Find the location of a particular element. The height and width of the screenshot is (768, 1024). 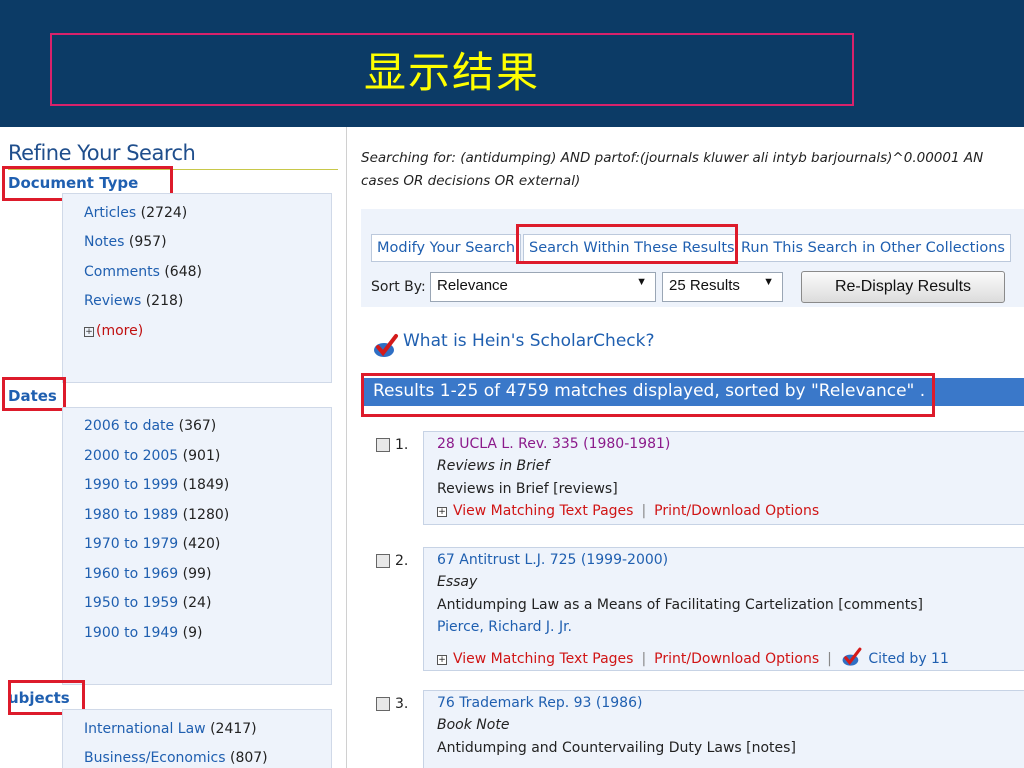

date-item-1950: 1950 to 1959 (24) is located at coordinates (147, 603).